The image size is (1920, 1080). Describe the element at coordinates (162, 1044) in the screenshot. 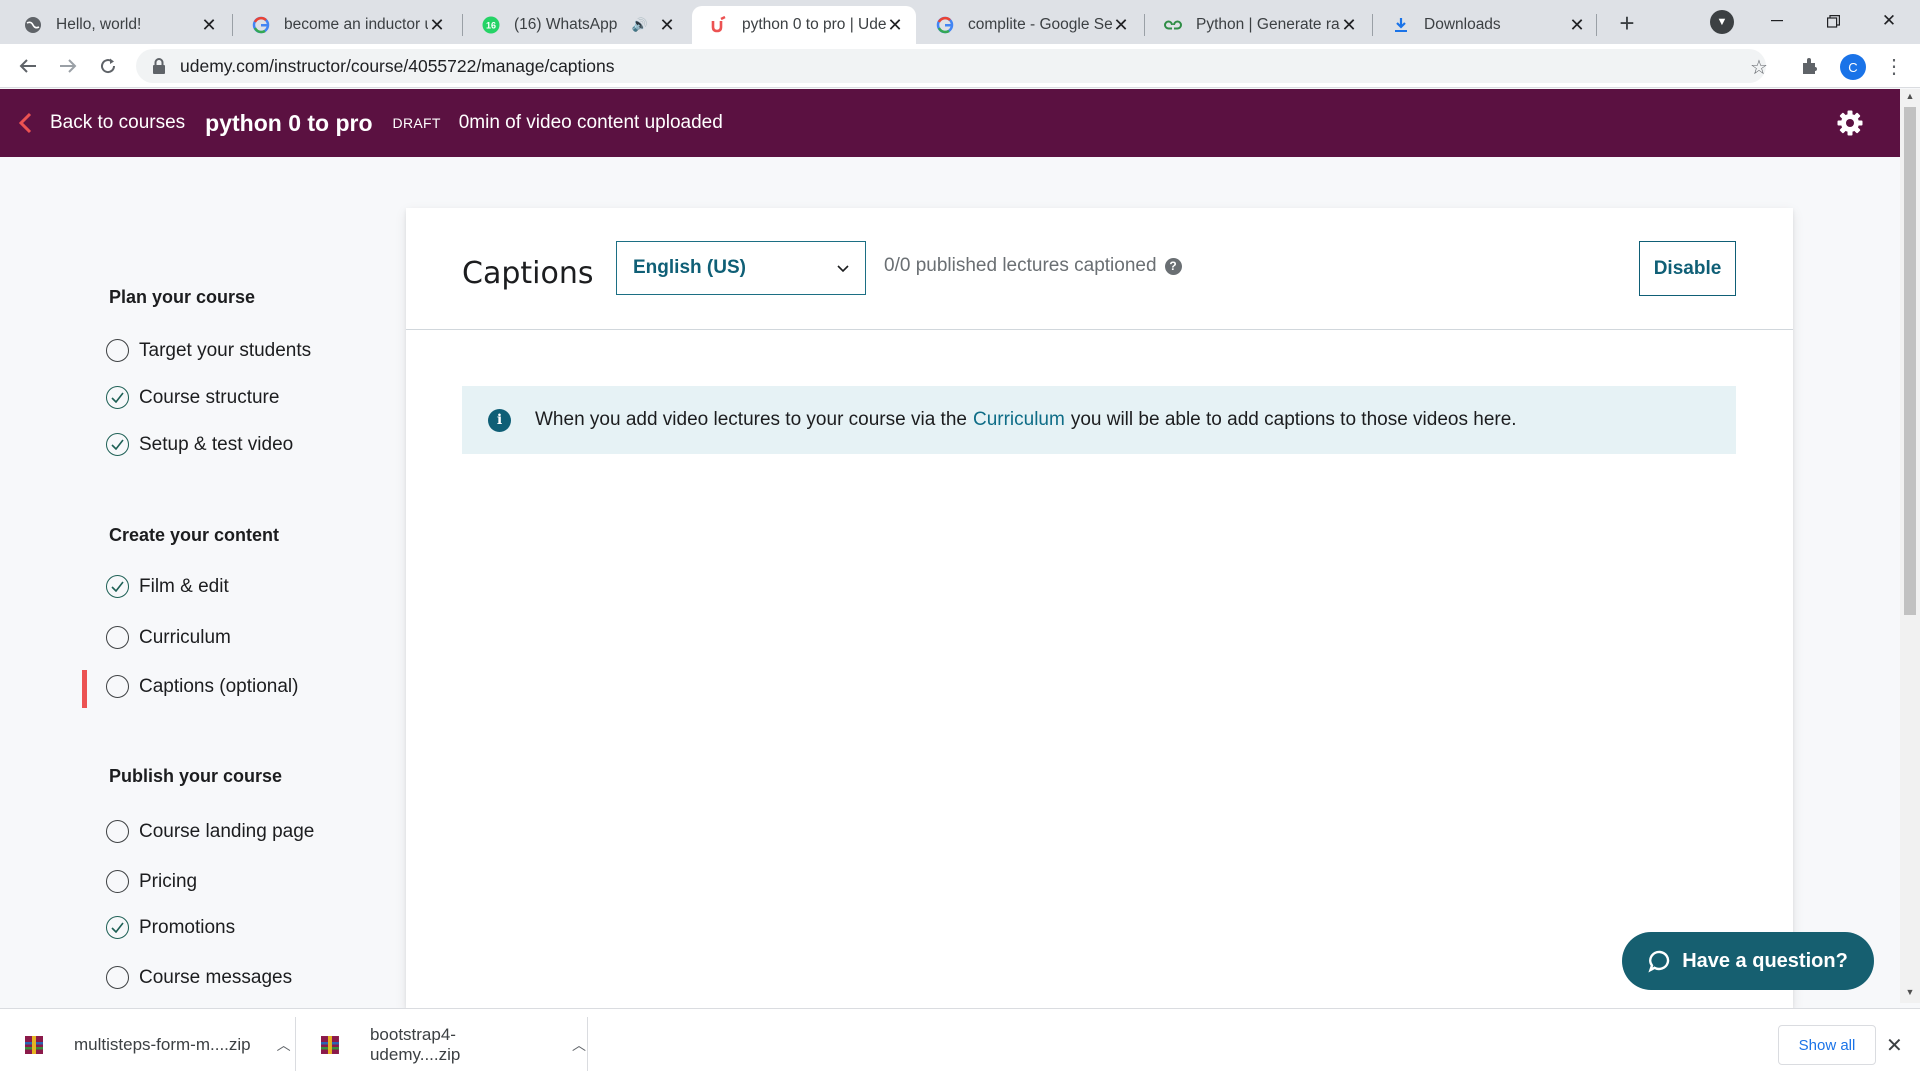

I see `download-filename: multisteps-form-m....zip` at that location.